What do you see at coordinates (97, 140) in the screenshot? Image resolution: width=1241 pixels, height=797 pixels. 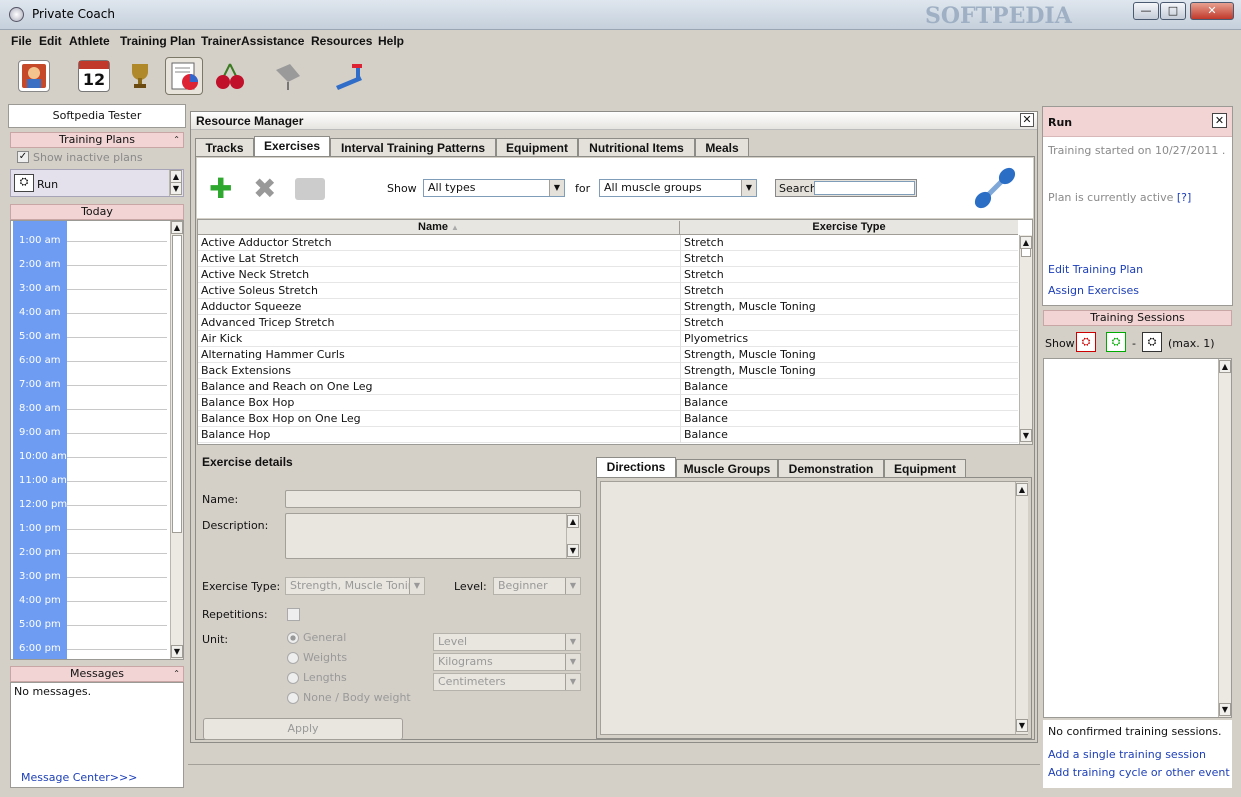 I see `training-plans-header: Training Plans ⌃` at bounding box center [97, 140].